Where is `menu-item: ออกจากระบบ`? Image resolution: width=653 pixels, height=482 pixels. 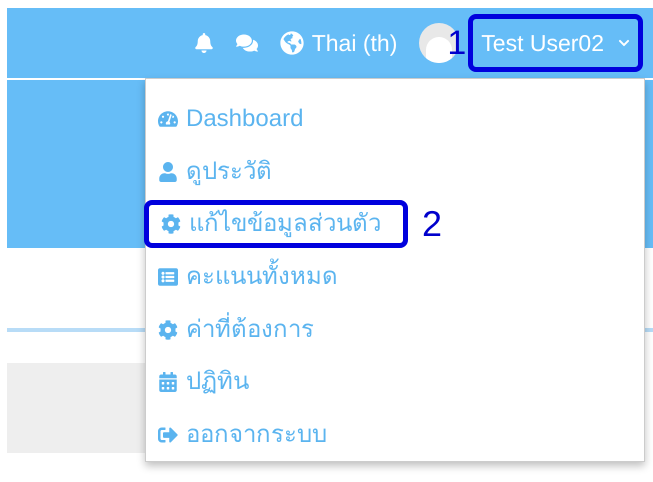
menu-item: ออกจากระบบ is located at coordinates (247, 434).